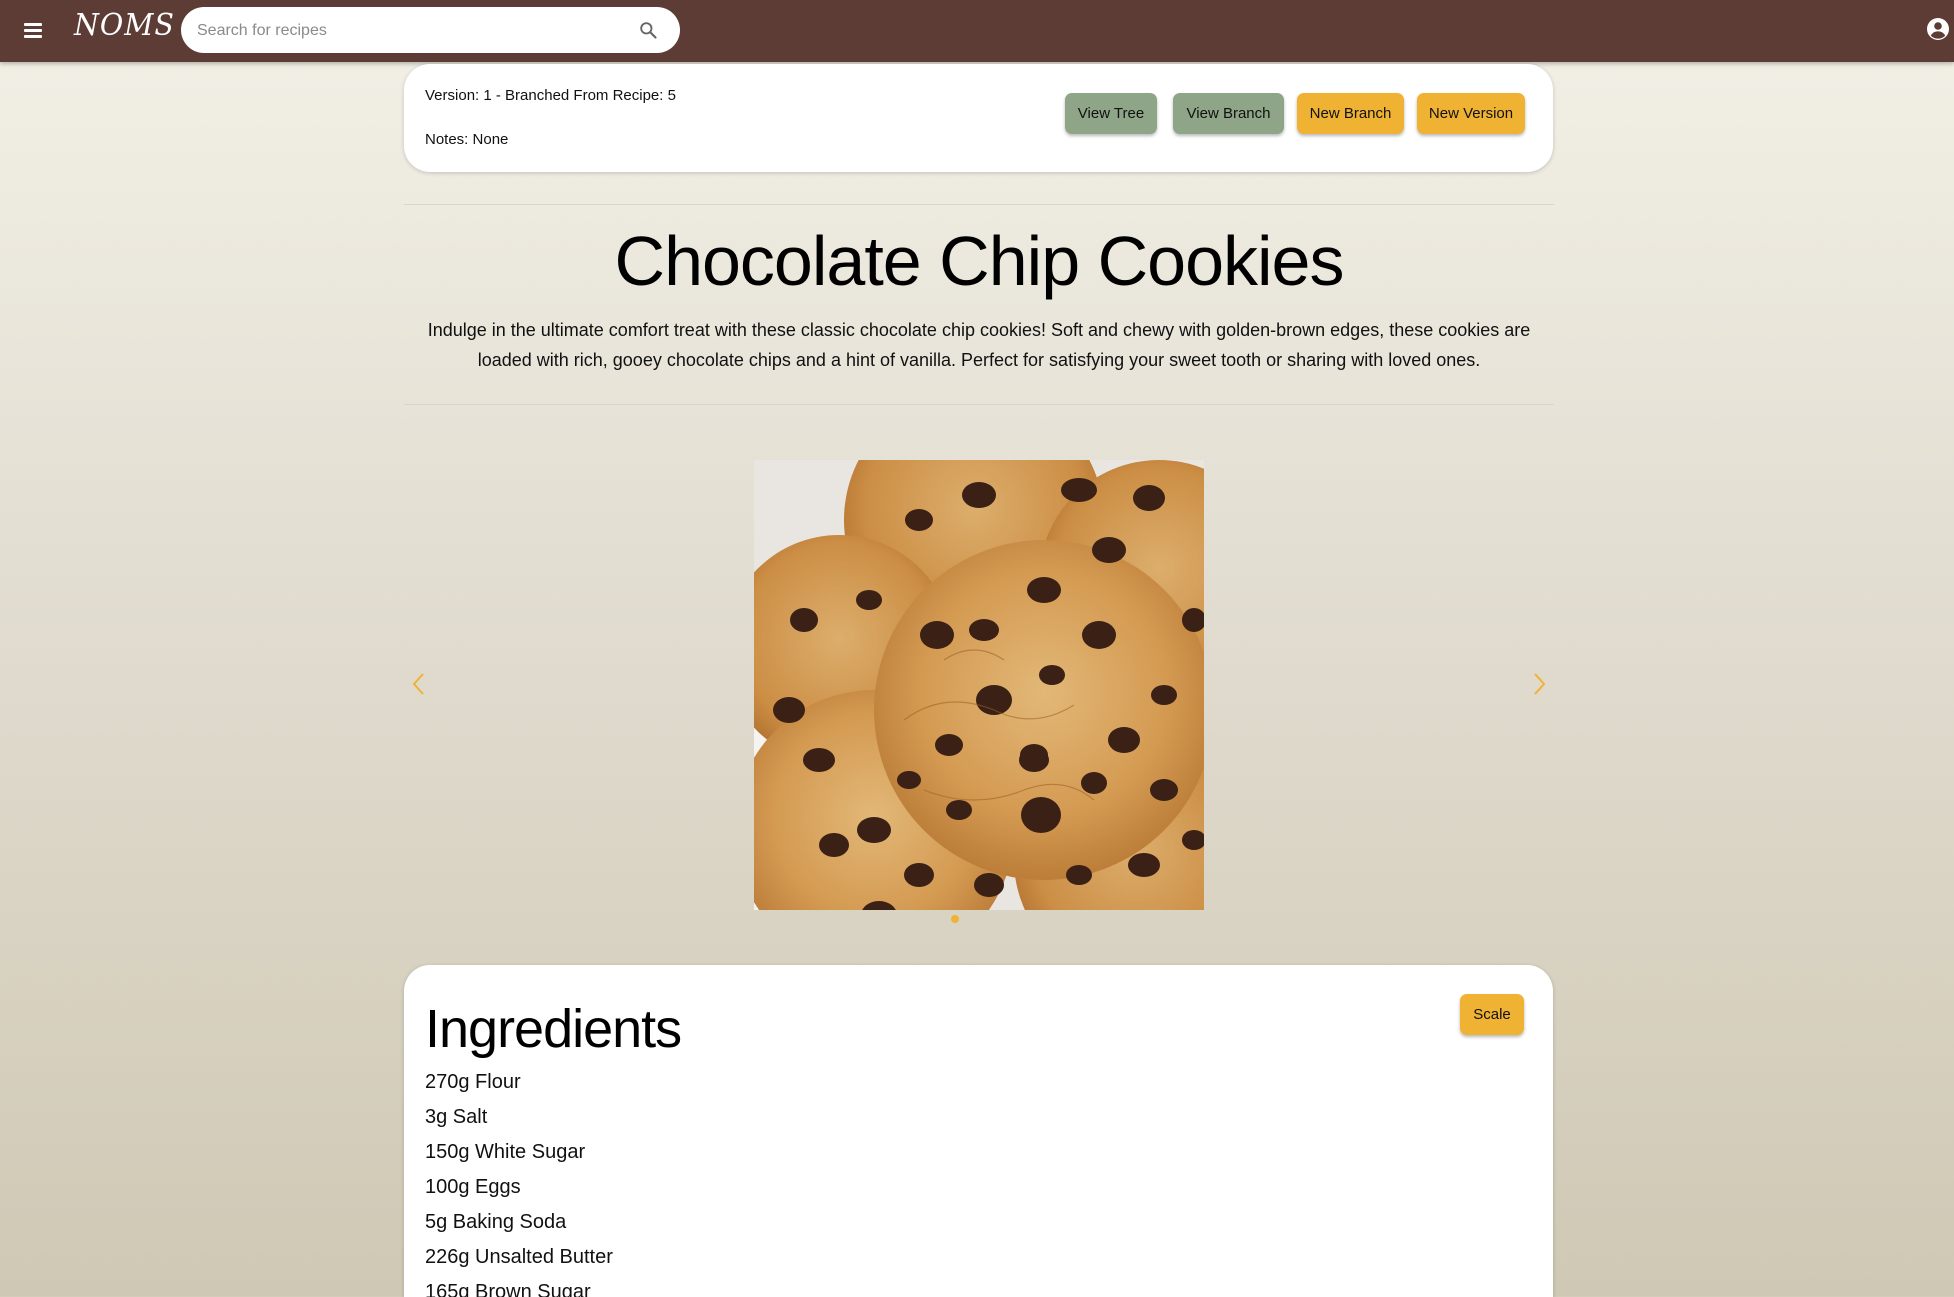 This screenshot has width=1954, height=1297. I want to click on view-branch-button: View Branch, so click(1228, 113).